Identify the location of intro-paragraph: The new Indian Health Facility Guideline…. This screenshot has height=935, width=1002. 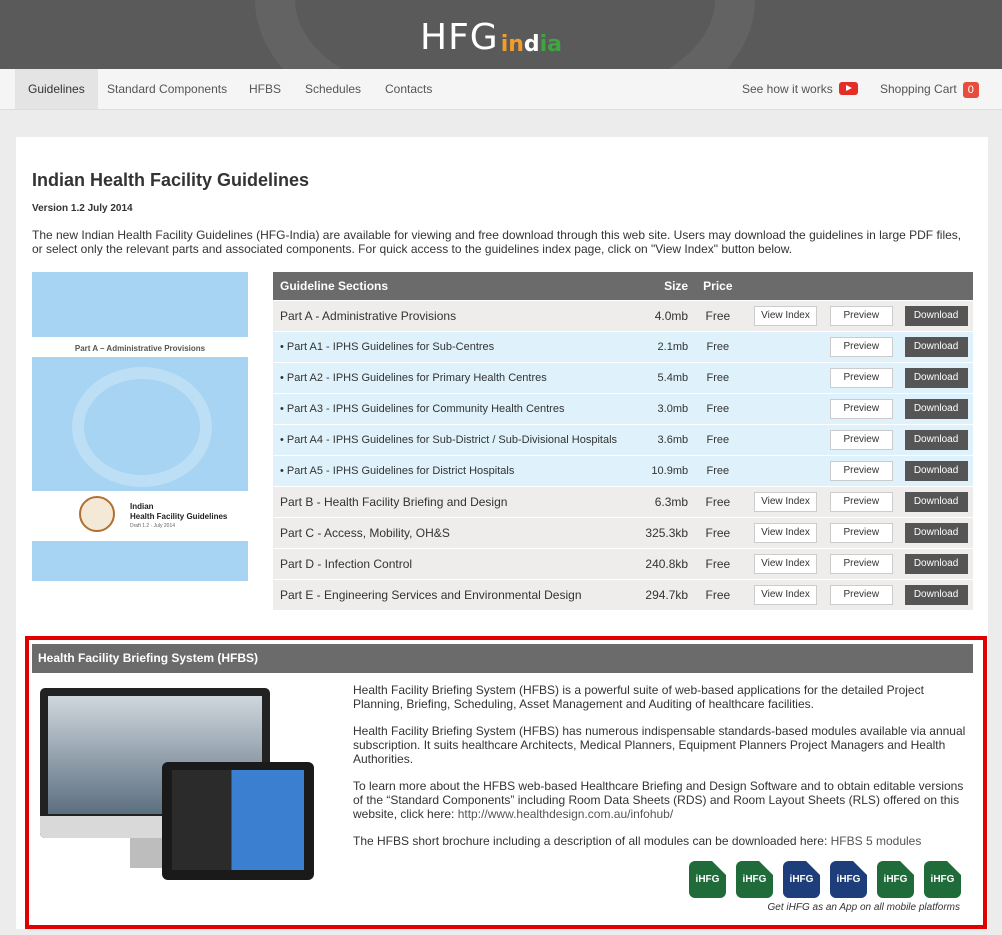
(497, 242).